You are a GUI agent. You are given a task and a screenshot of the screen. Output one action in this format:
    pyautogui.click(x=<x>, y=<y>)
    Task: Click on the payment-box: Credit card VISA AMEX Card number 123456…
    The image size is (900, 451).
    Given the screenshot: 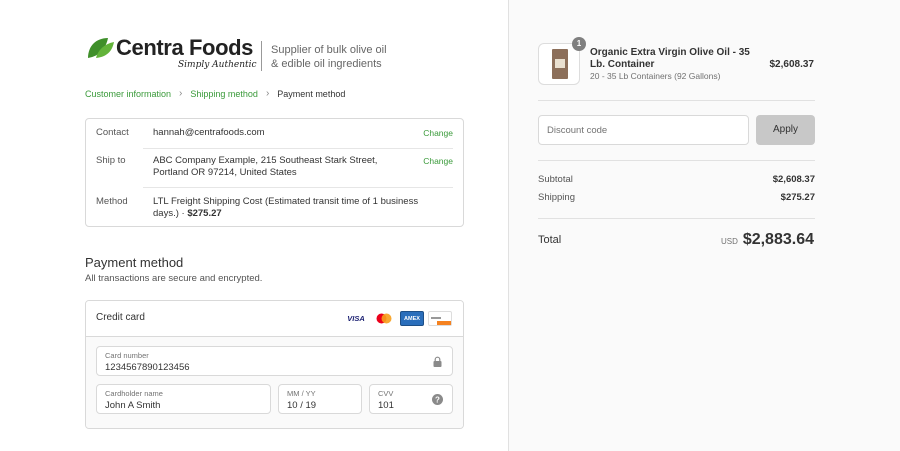 What is the action you would take?
    pyautogui.click(x=274, y=364)
    